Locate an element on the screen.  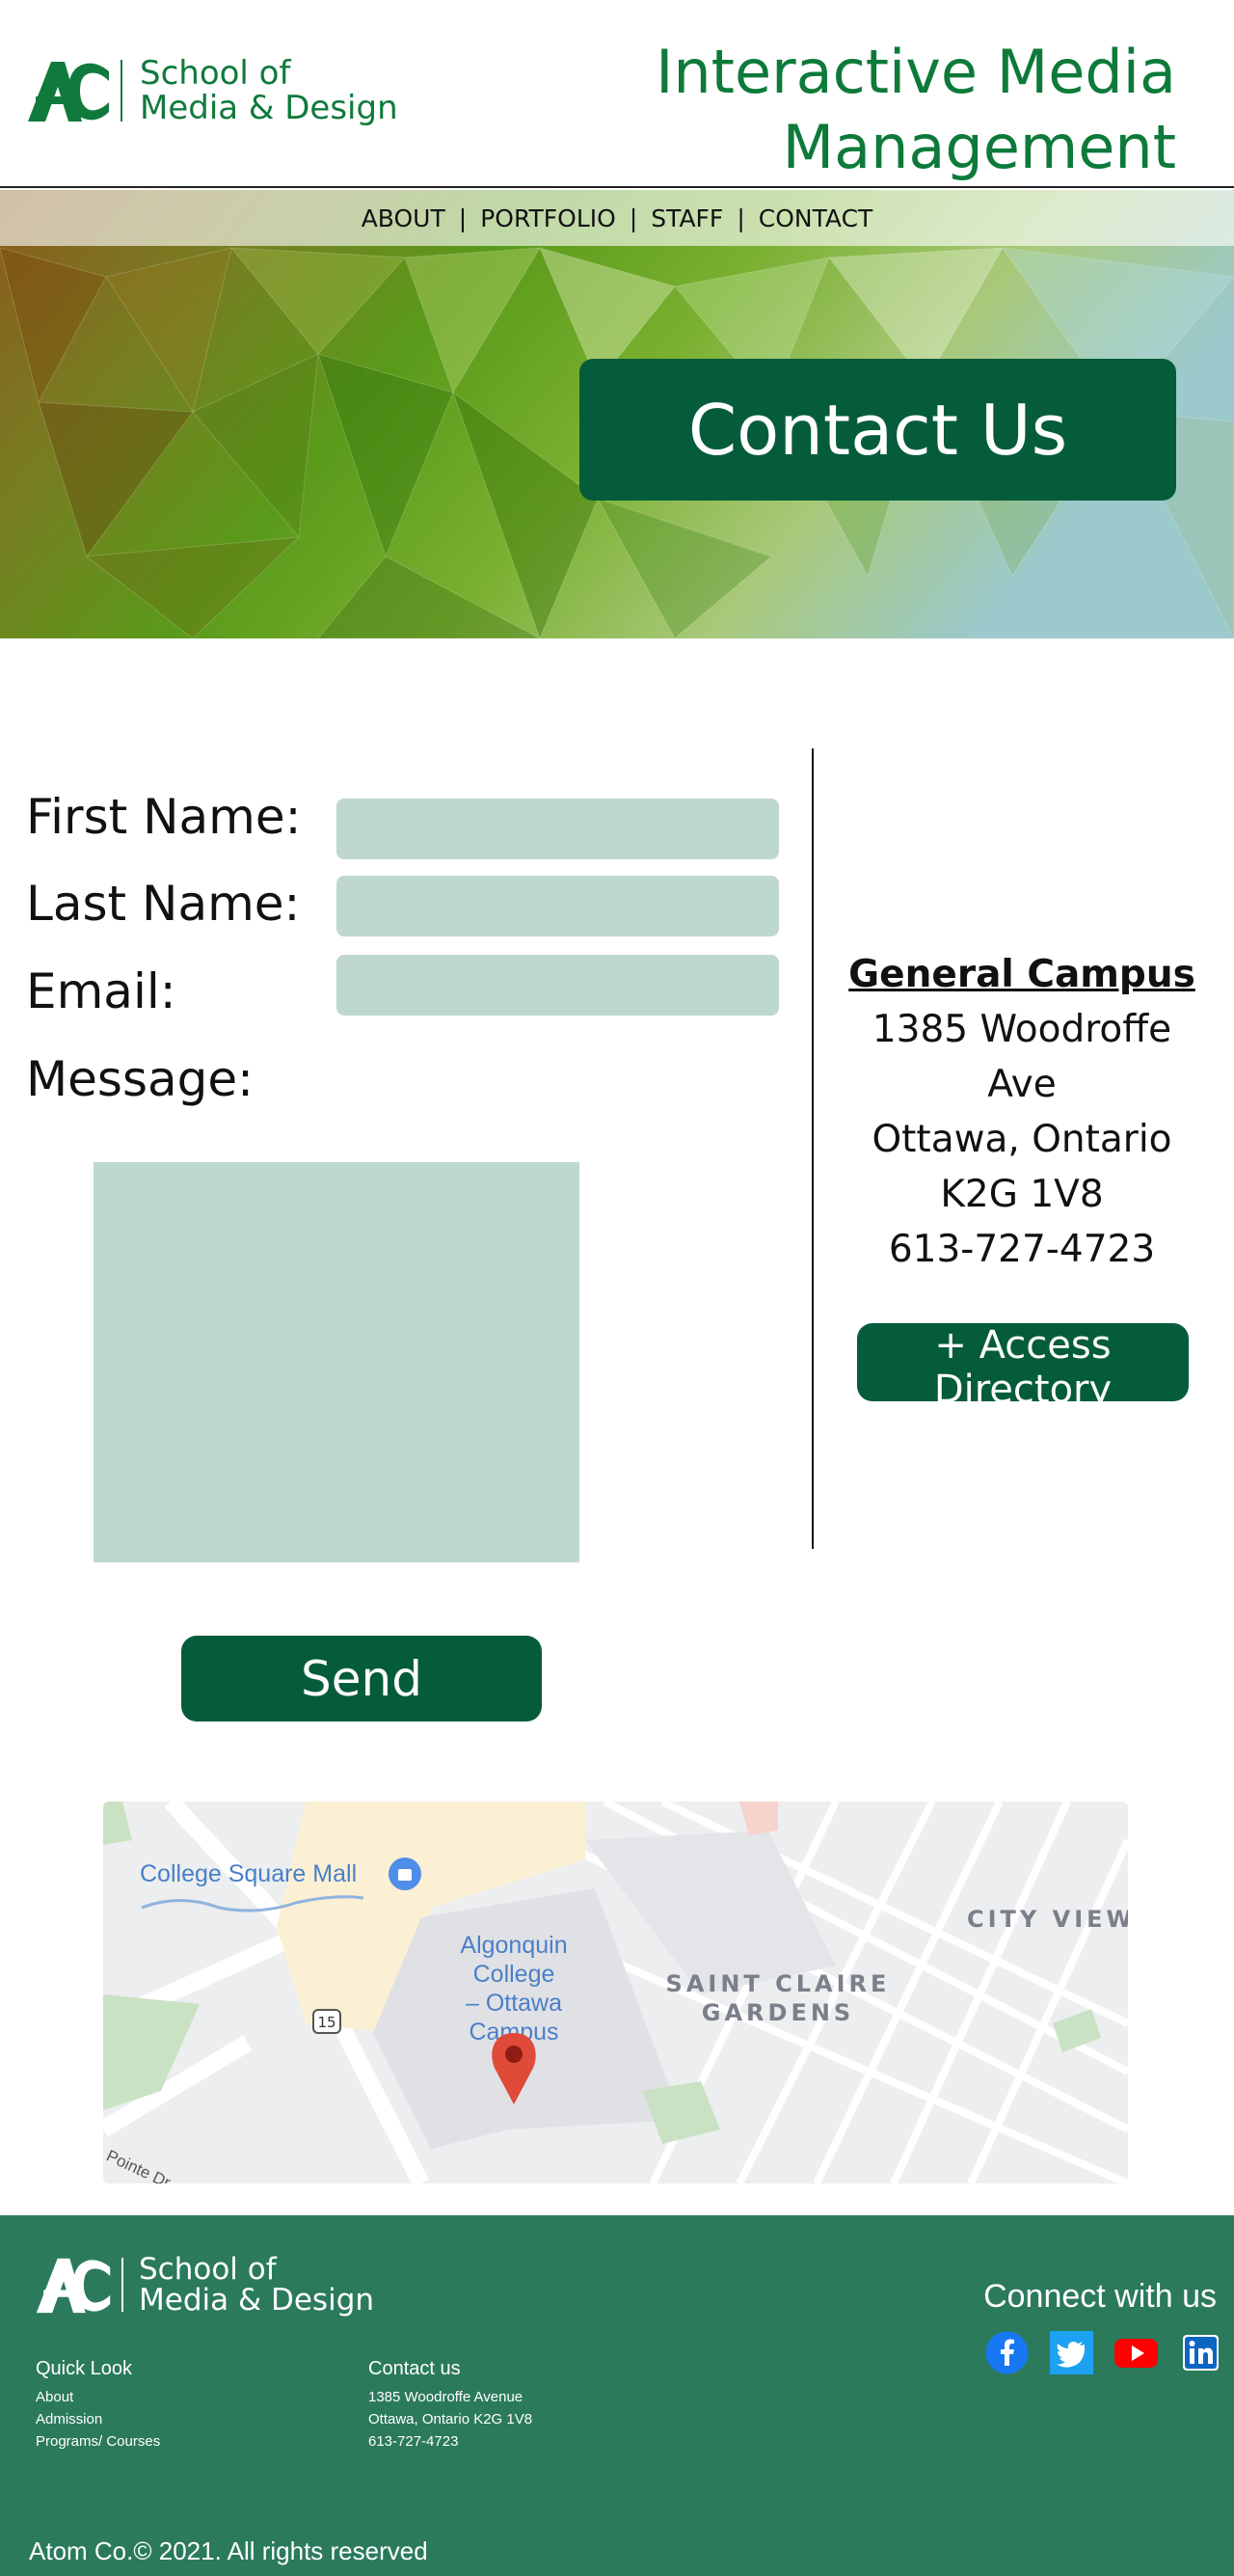
ac-logo-mark is located at coordinates (68, 92).